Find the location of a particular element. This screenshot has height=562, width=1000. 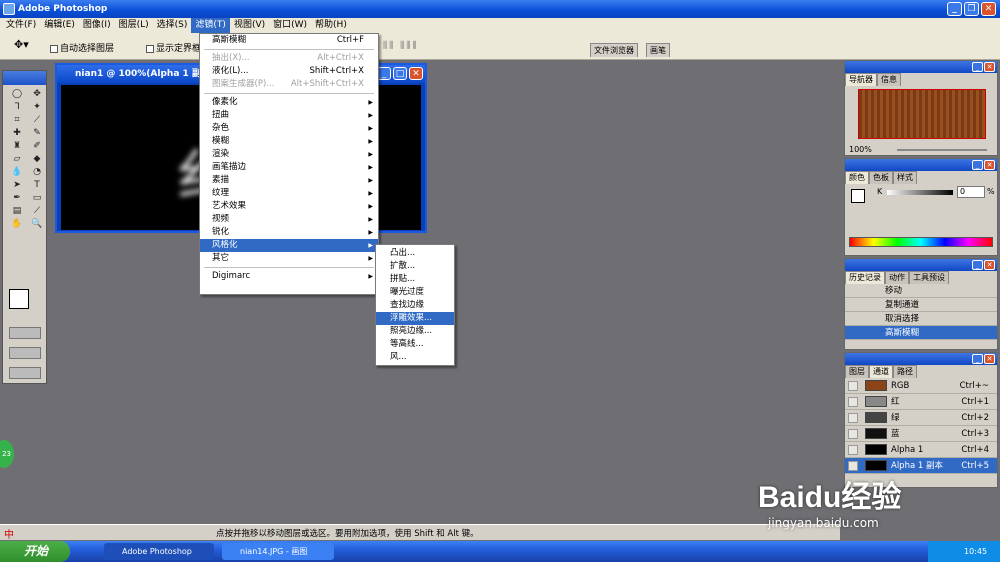

filter-item-render: 渲染 ▶ is located at coordinates (289, 154).